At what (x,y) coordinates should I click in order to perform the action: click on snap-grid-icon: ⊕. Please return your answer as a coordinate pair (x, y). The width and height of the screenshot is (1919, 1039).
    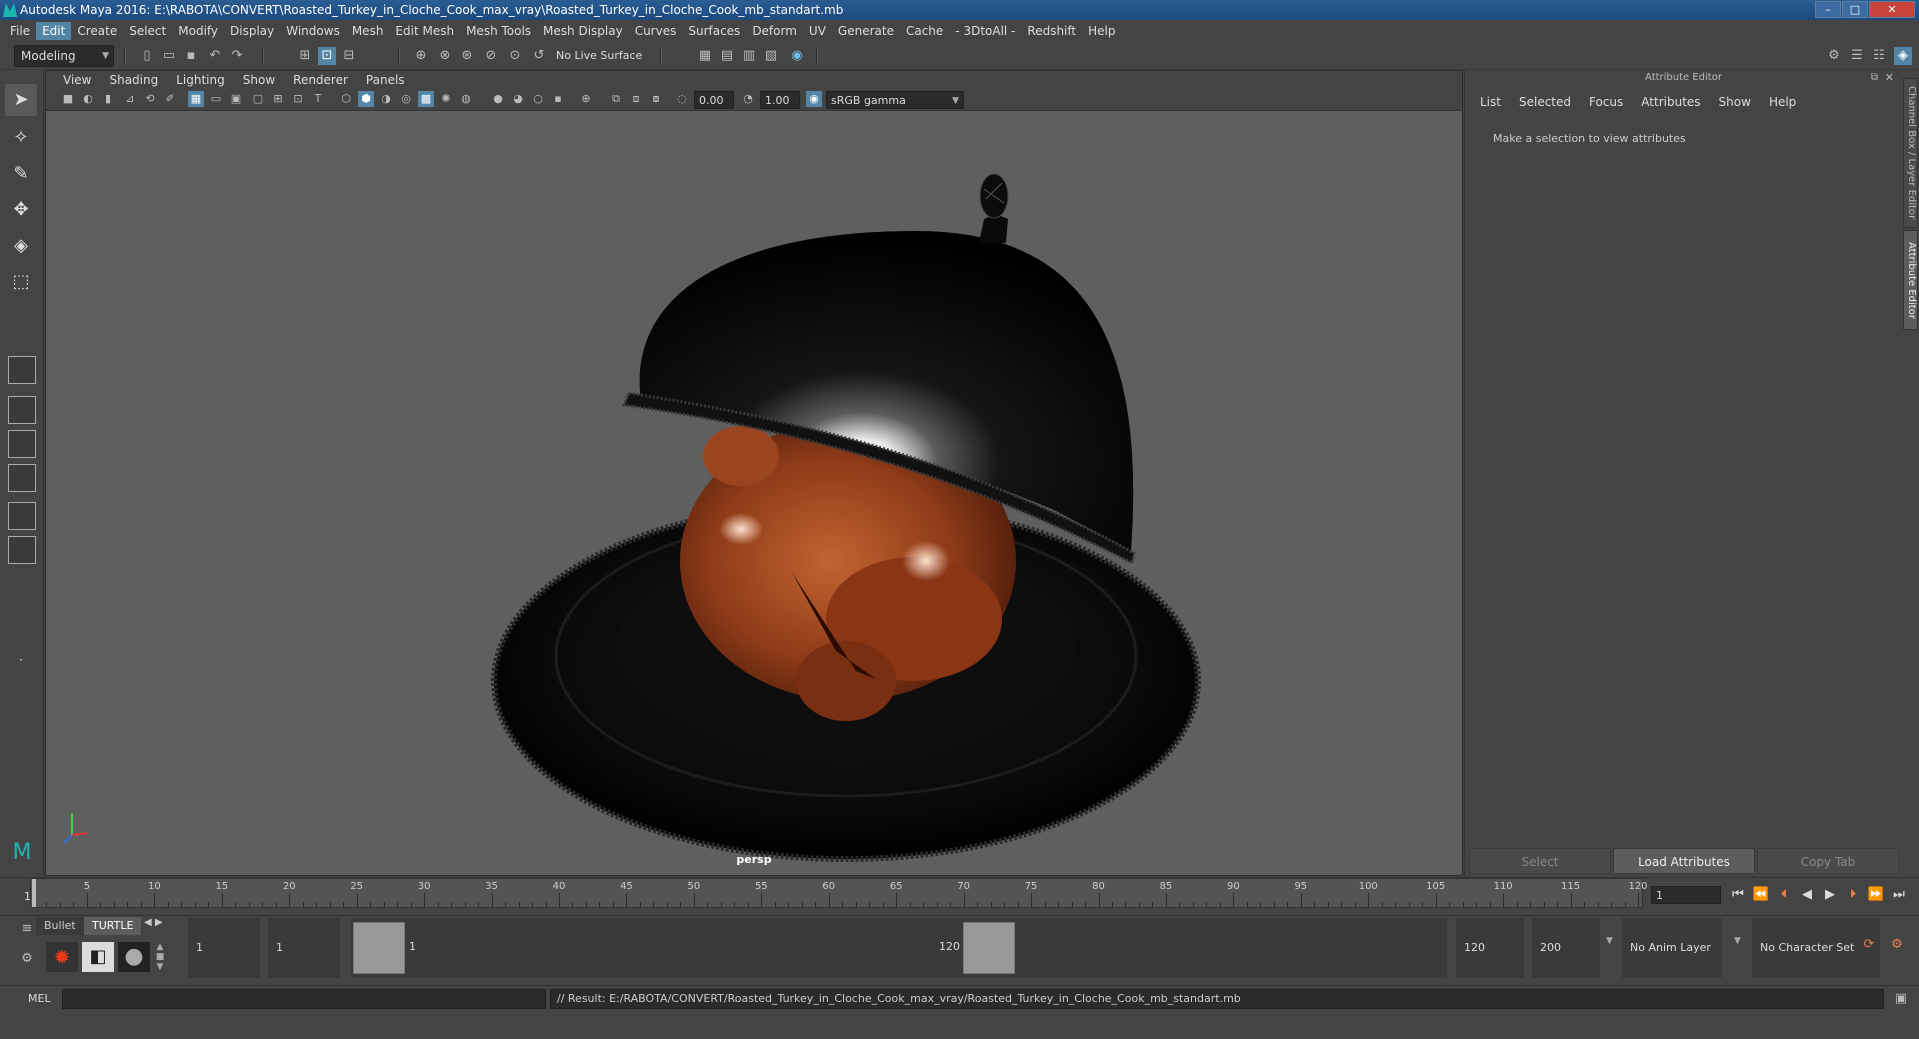
    Looking at the image, I should click on (421, 56).